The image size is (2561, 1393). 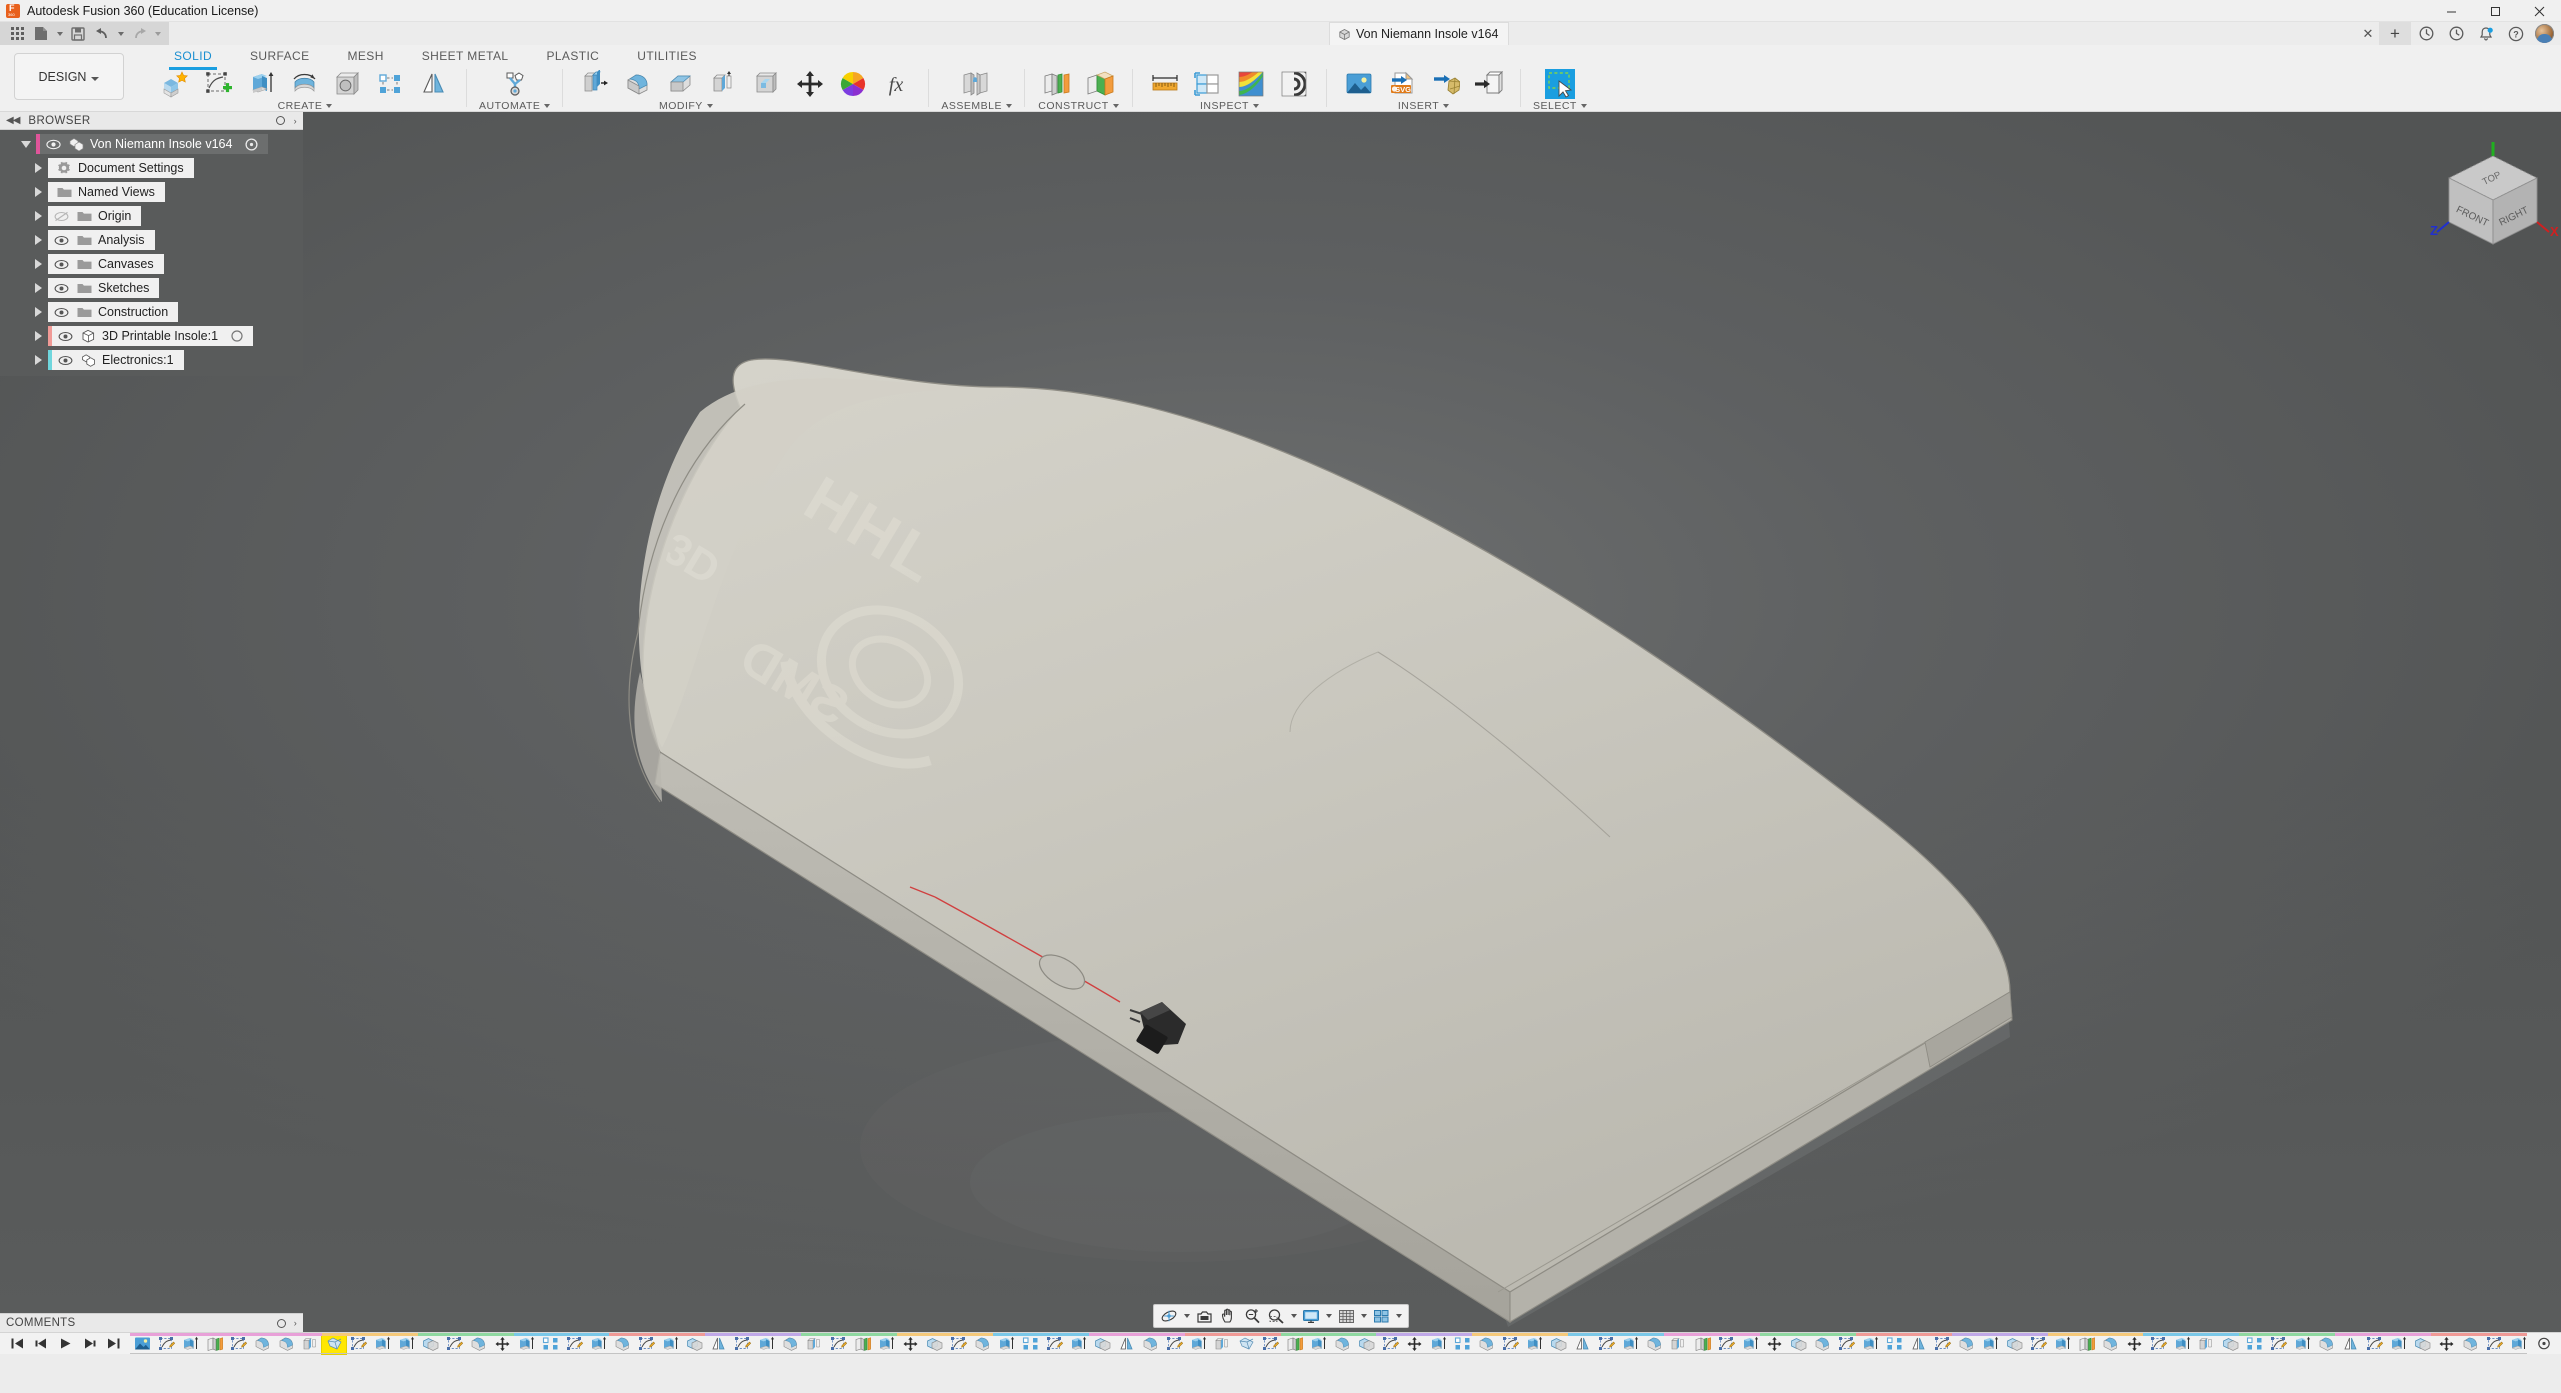 What do you see at coordinates (2490, 195) in the screenshot?
I see `view-cube: TOP FRONT RIGHT Z X` at bounding box center [2490, 195].